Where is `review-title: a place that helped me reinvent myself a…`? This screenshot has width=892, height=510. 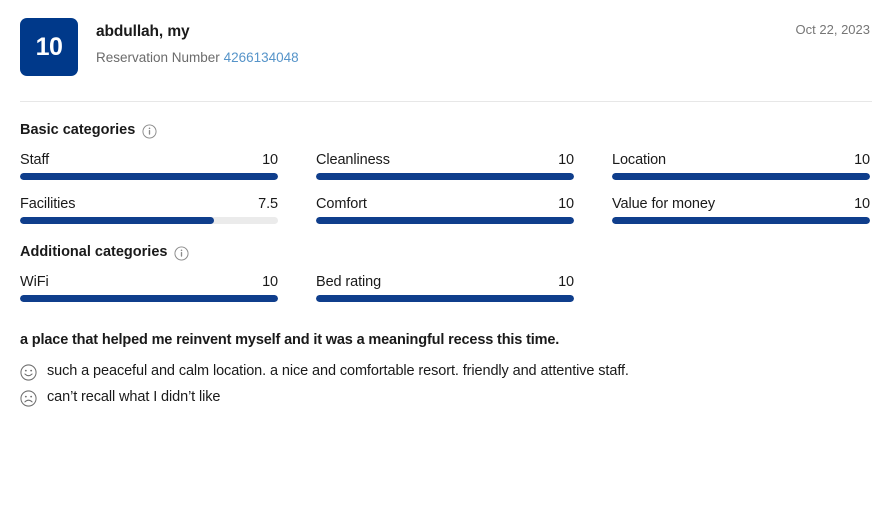 review-title: a place that helped me reinvent myself a… is located at coordinates (290, 340).